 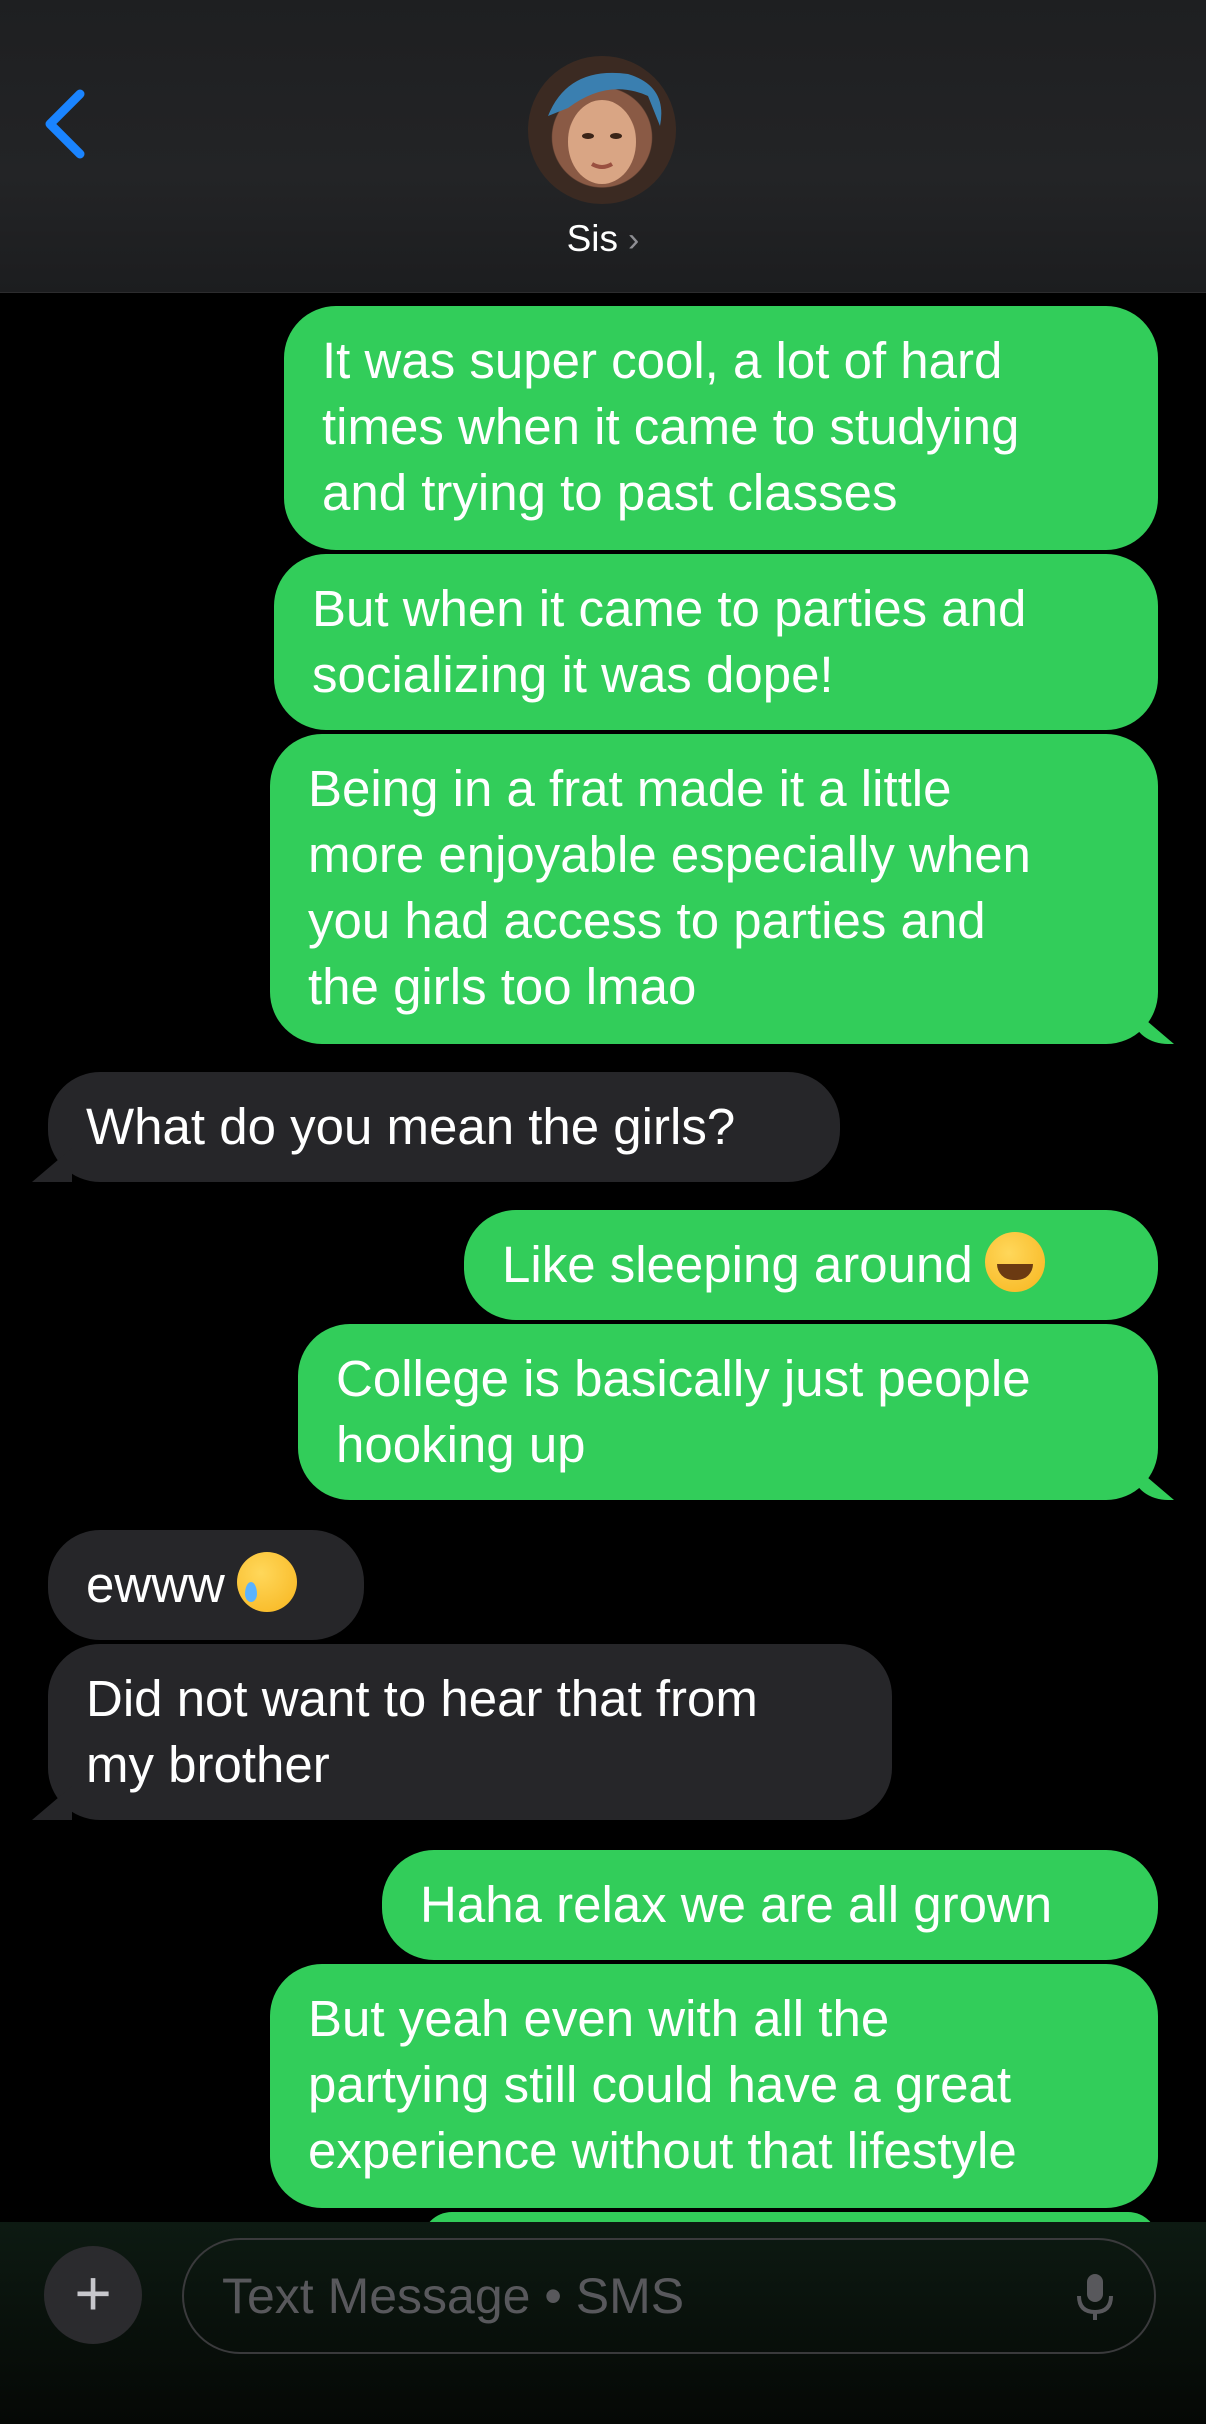 I want to click on message-bubble-outgoing-partial, so click(x=790, y=2217).